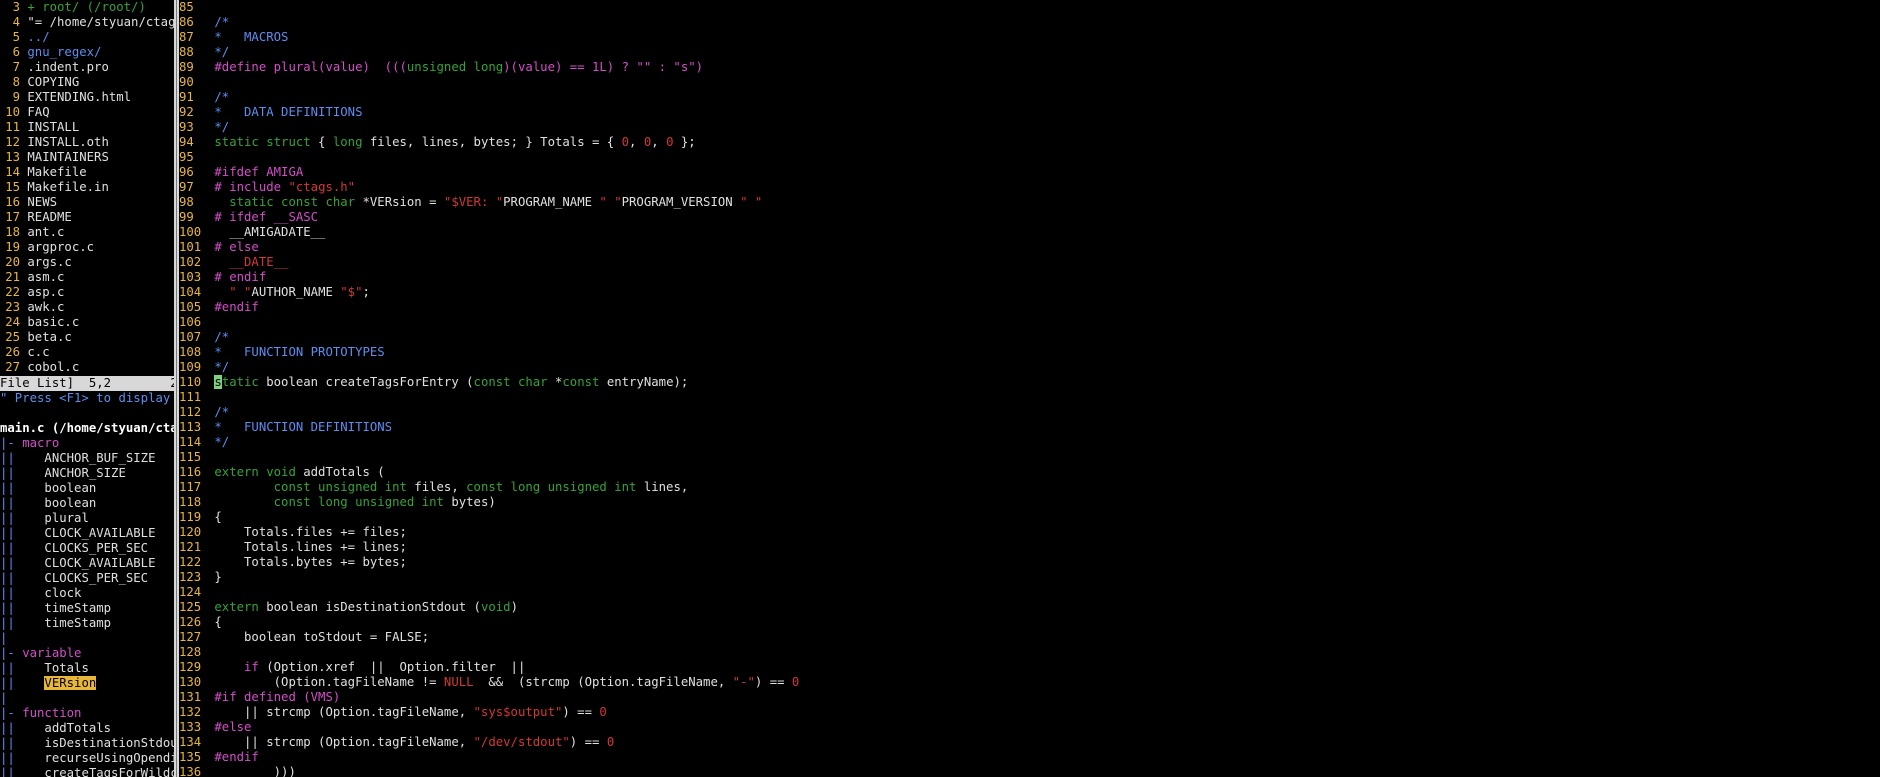 The image size is (1880, 777). I want to click on file-name: + root/ (/root/), so click(86, 7).